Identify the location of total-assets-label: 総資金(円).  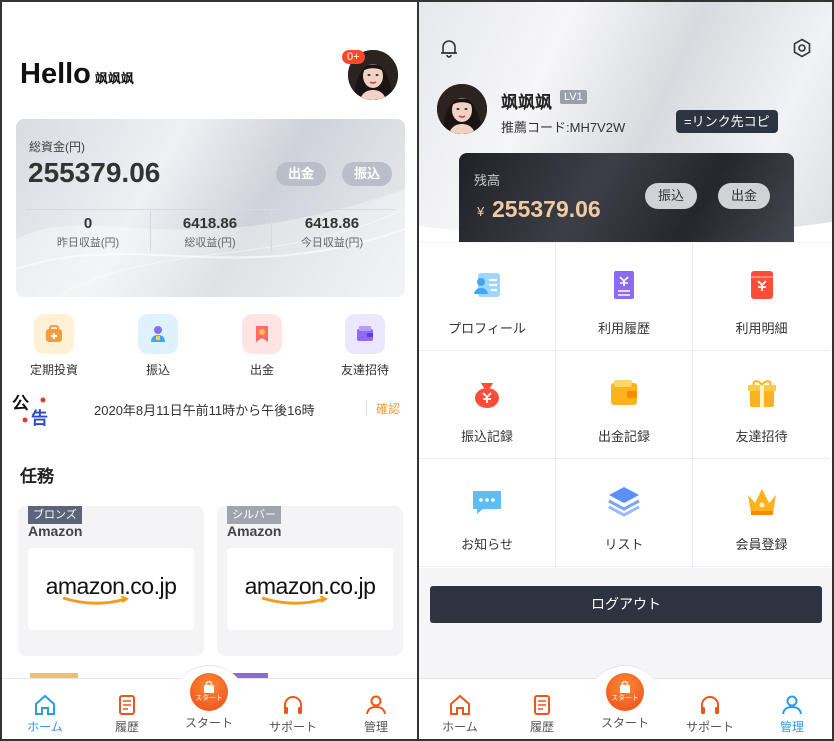
(57, 147).